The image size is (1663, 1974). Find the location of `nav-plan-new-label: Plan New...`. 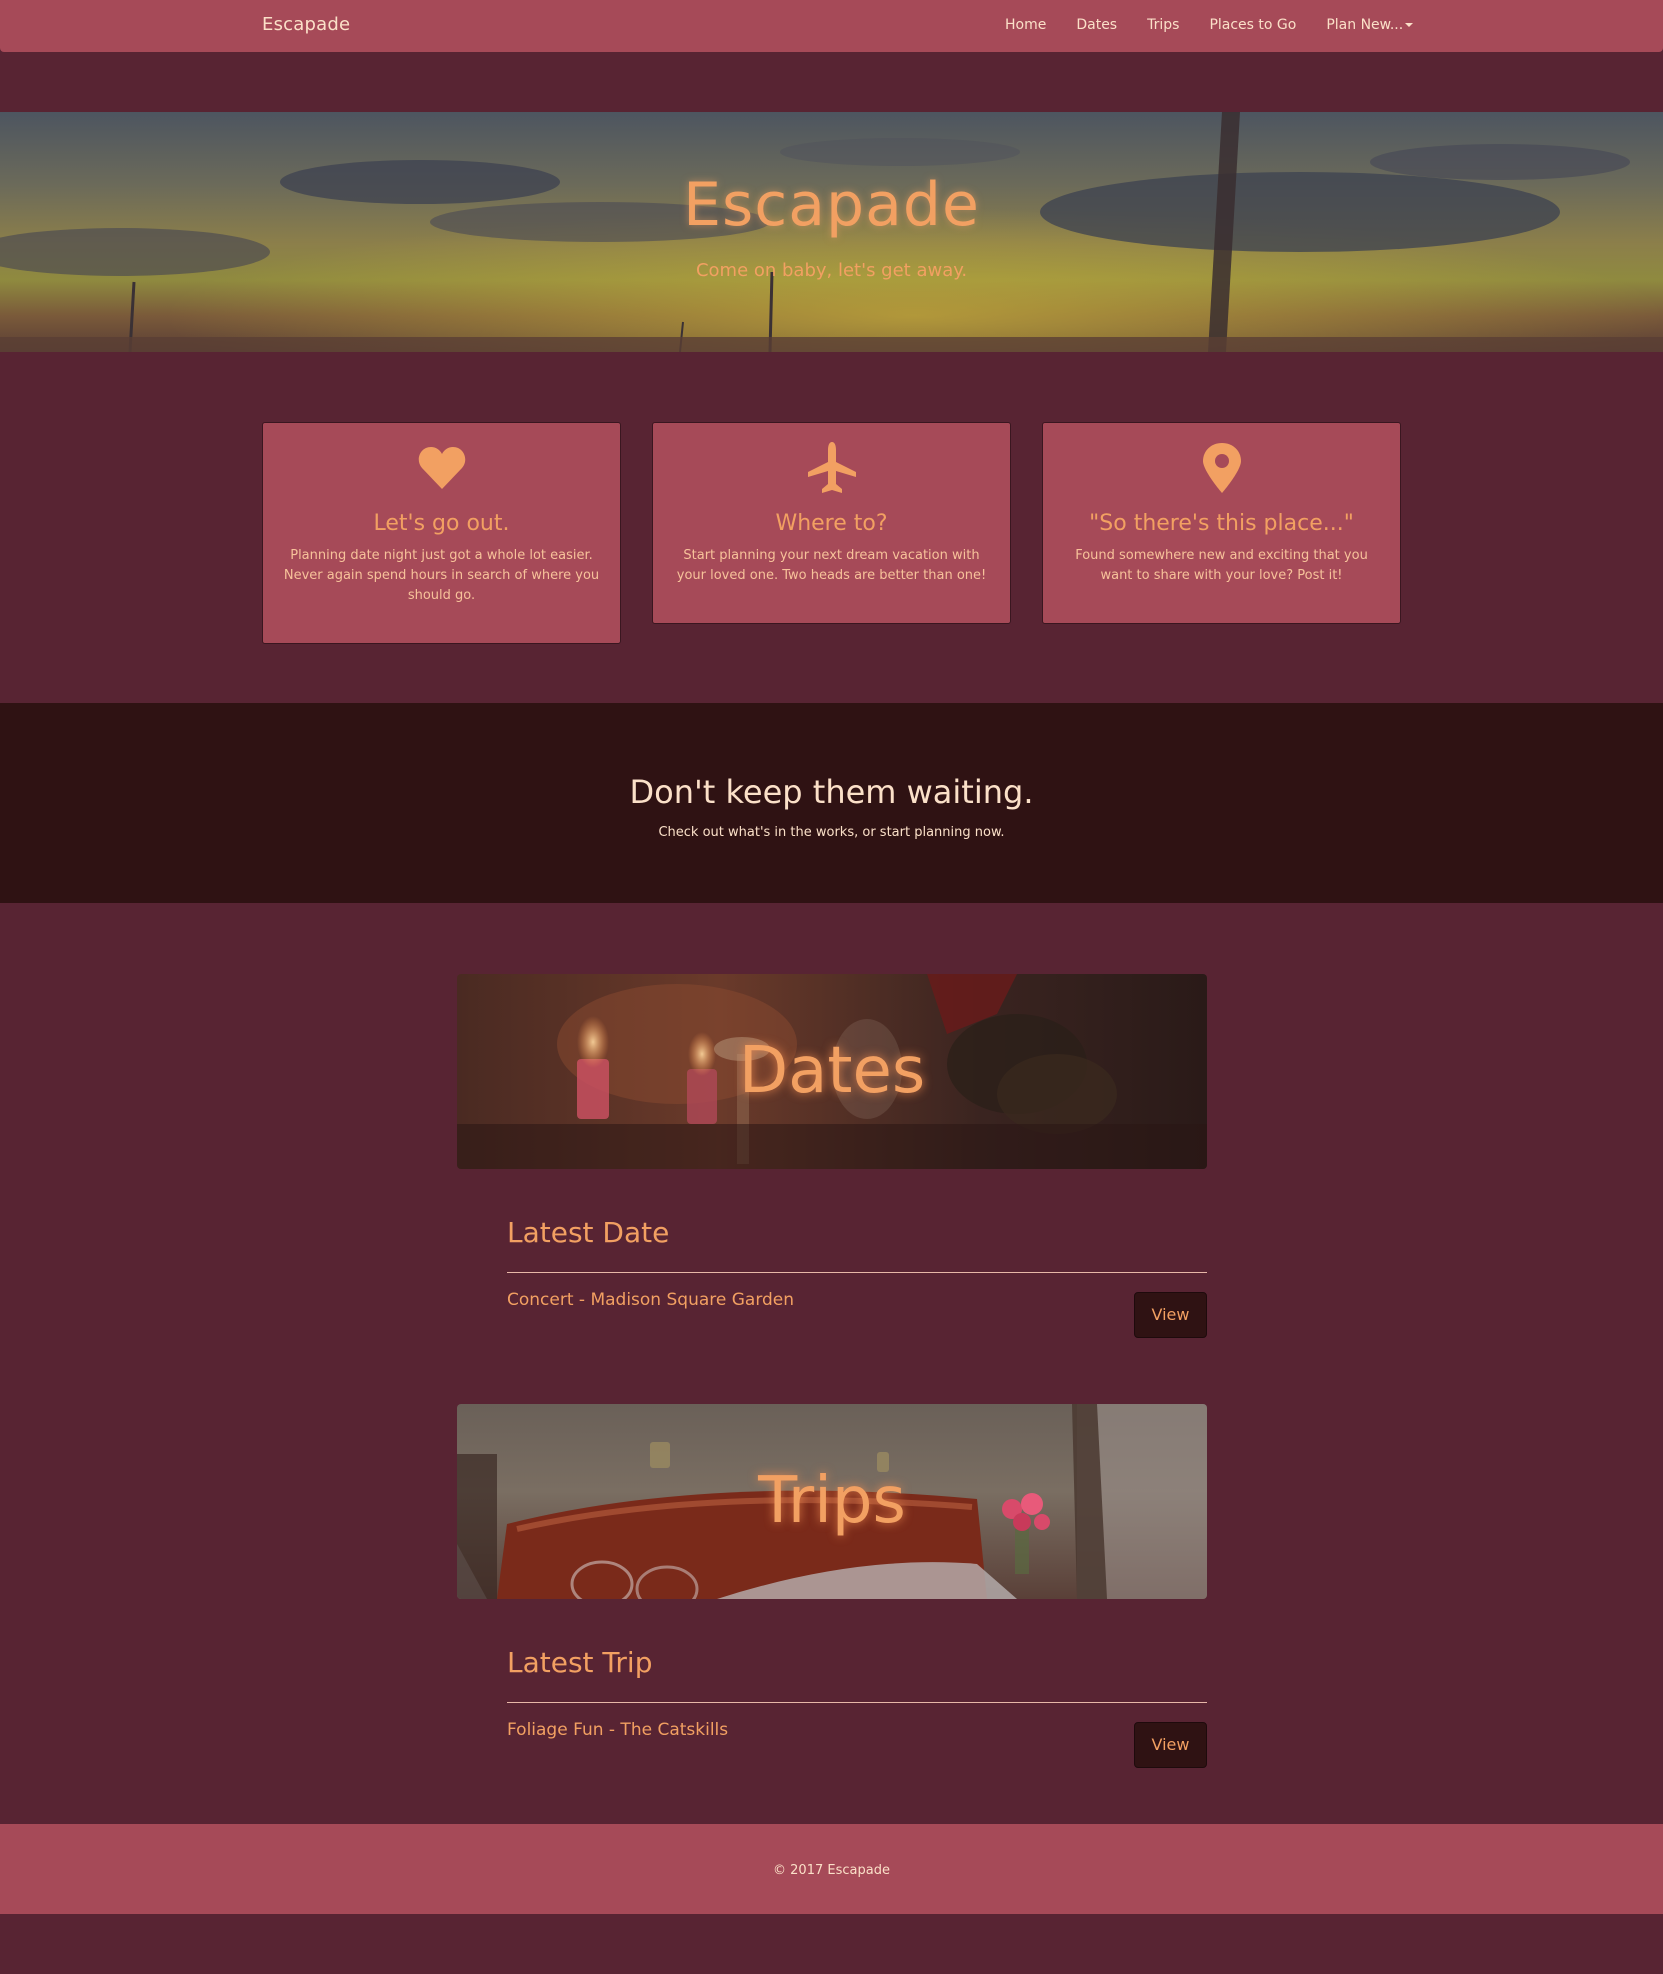

nav-plan-new-label: Plan New... is located at coordinates (1365, 25).